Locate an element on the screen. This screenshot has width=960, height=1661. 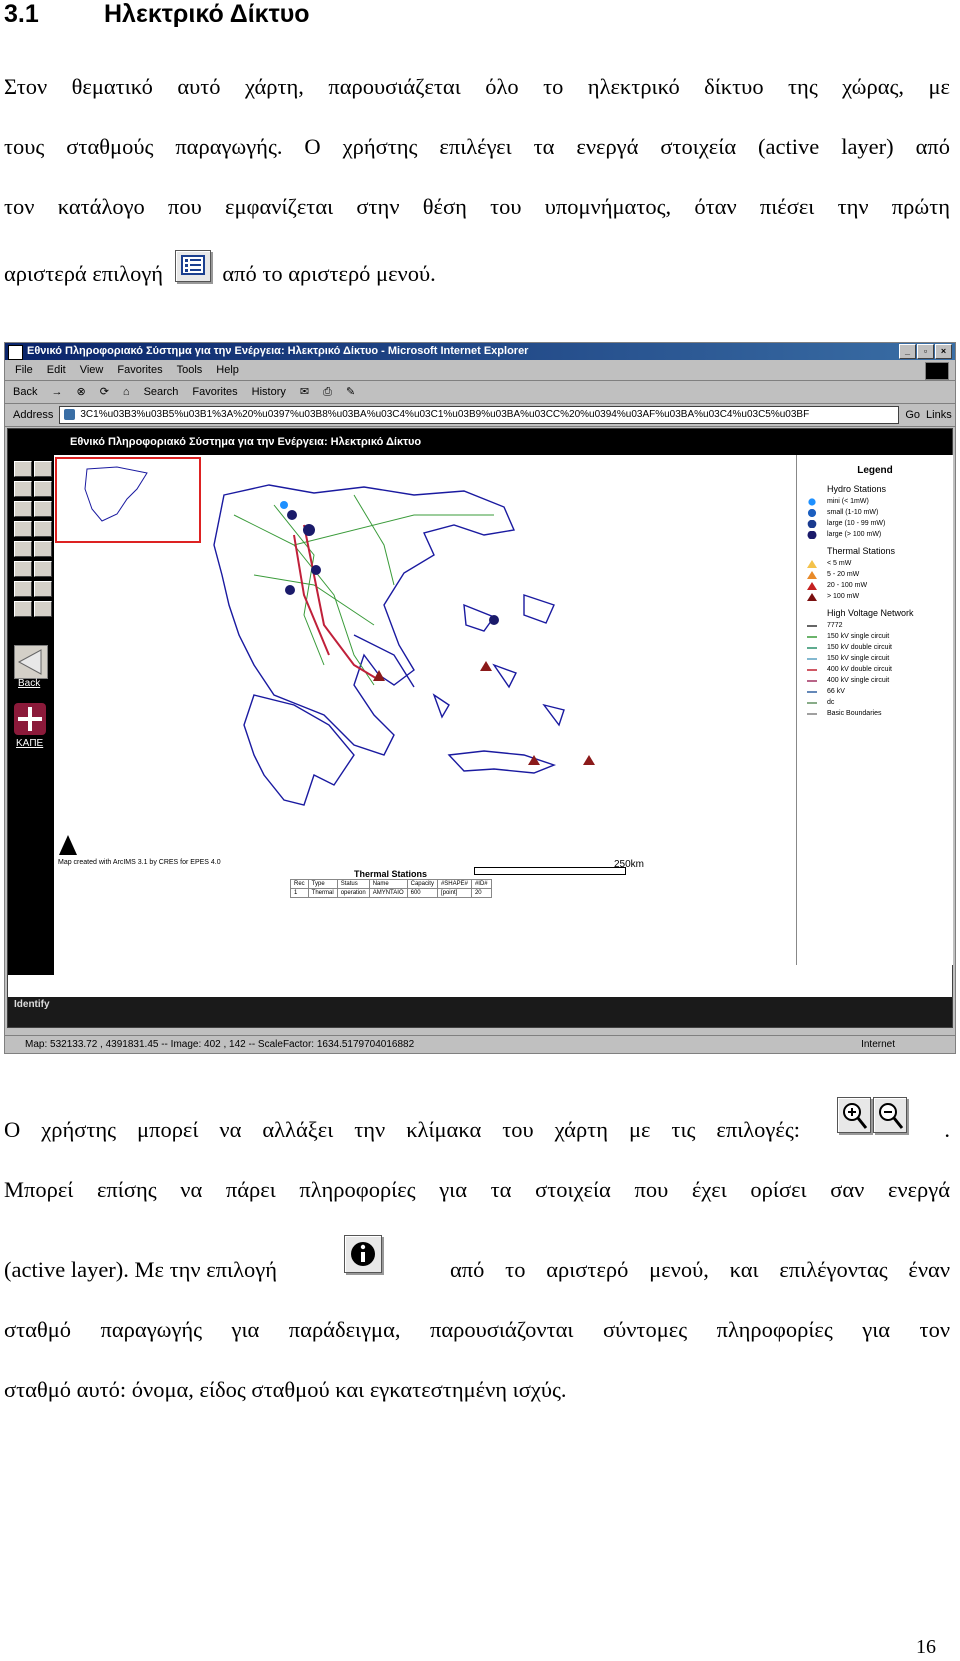
menu-tools: Tools is located at coordinates (190, 370).